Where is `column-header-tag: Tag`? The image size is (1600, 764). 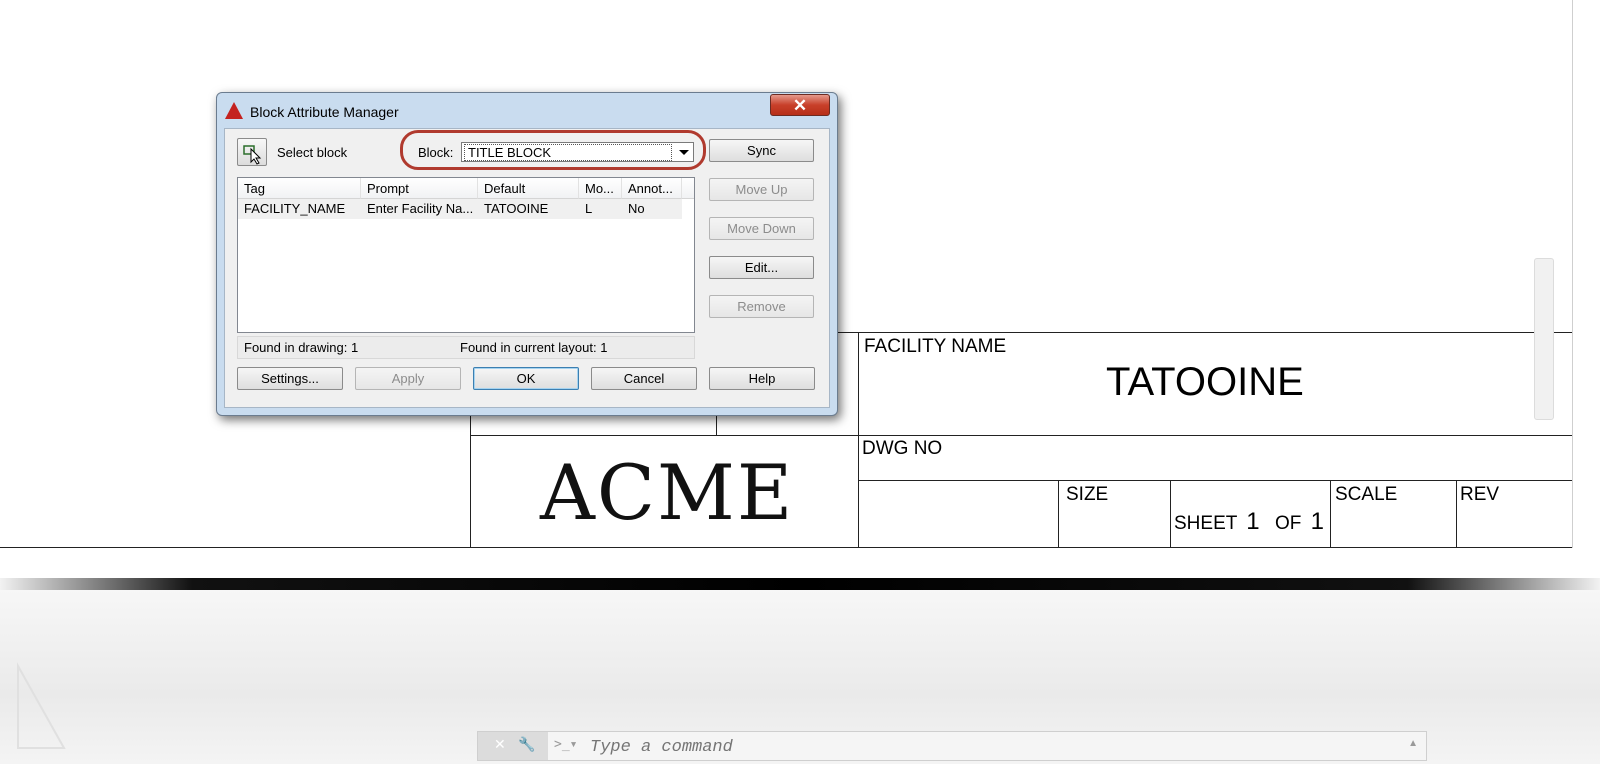 column-header-tag: Tag is located at coordinates (299, 188).